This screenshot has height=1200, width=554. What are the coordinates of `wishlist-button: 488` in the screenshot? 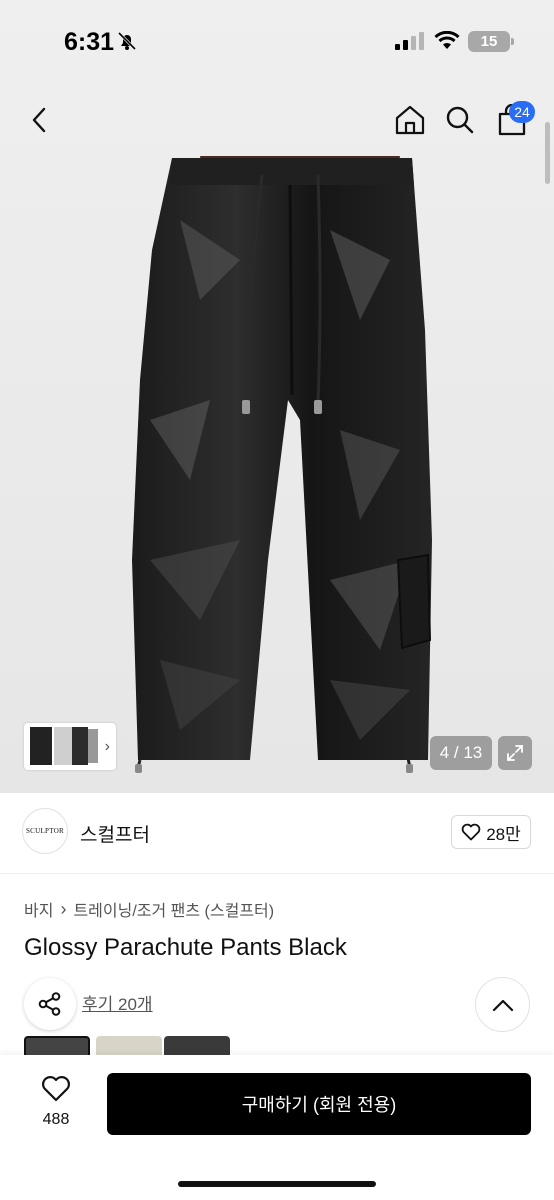 It's located at (56, 1102).